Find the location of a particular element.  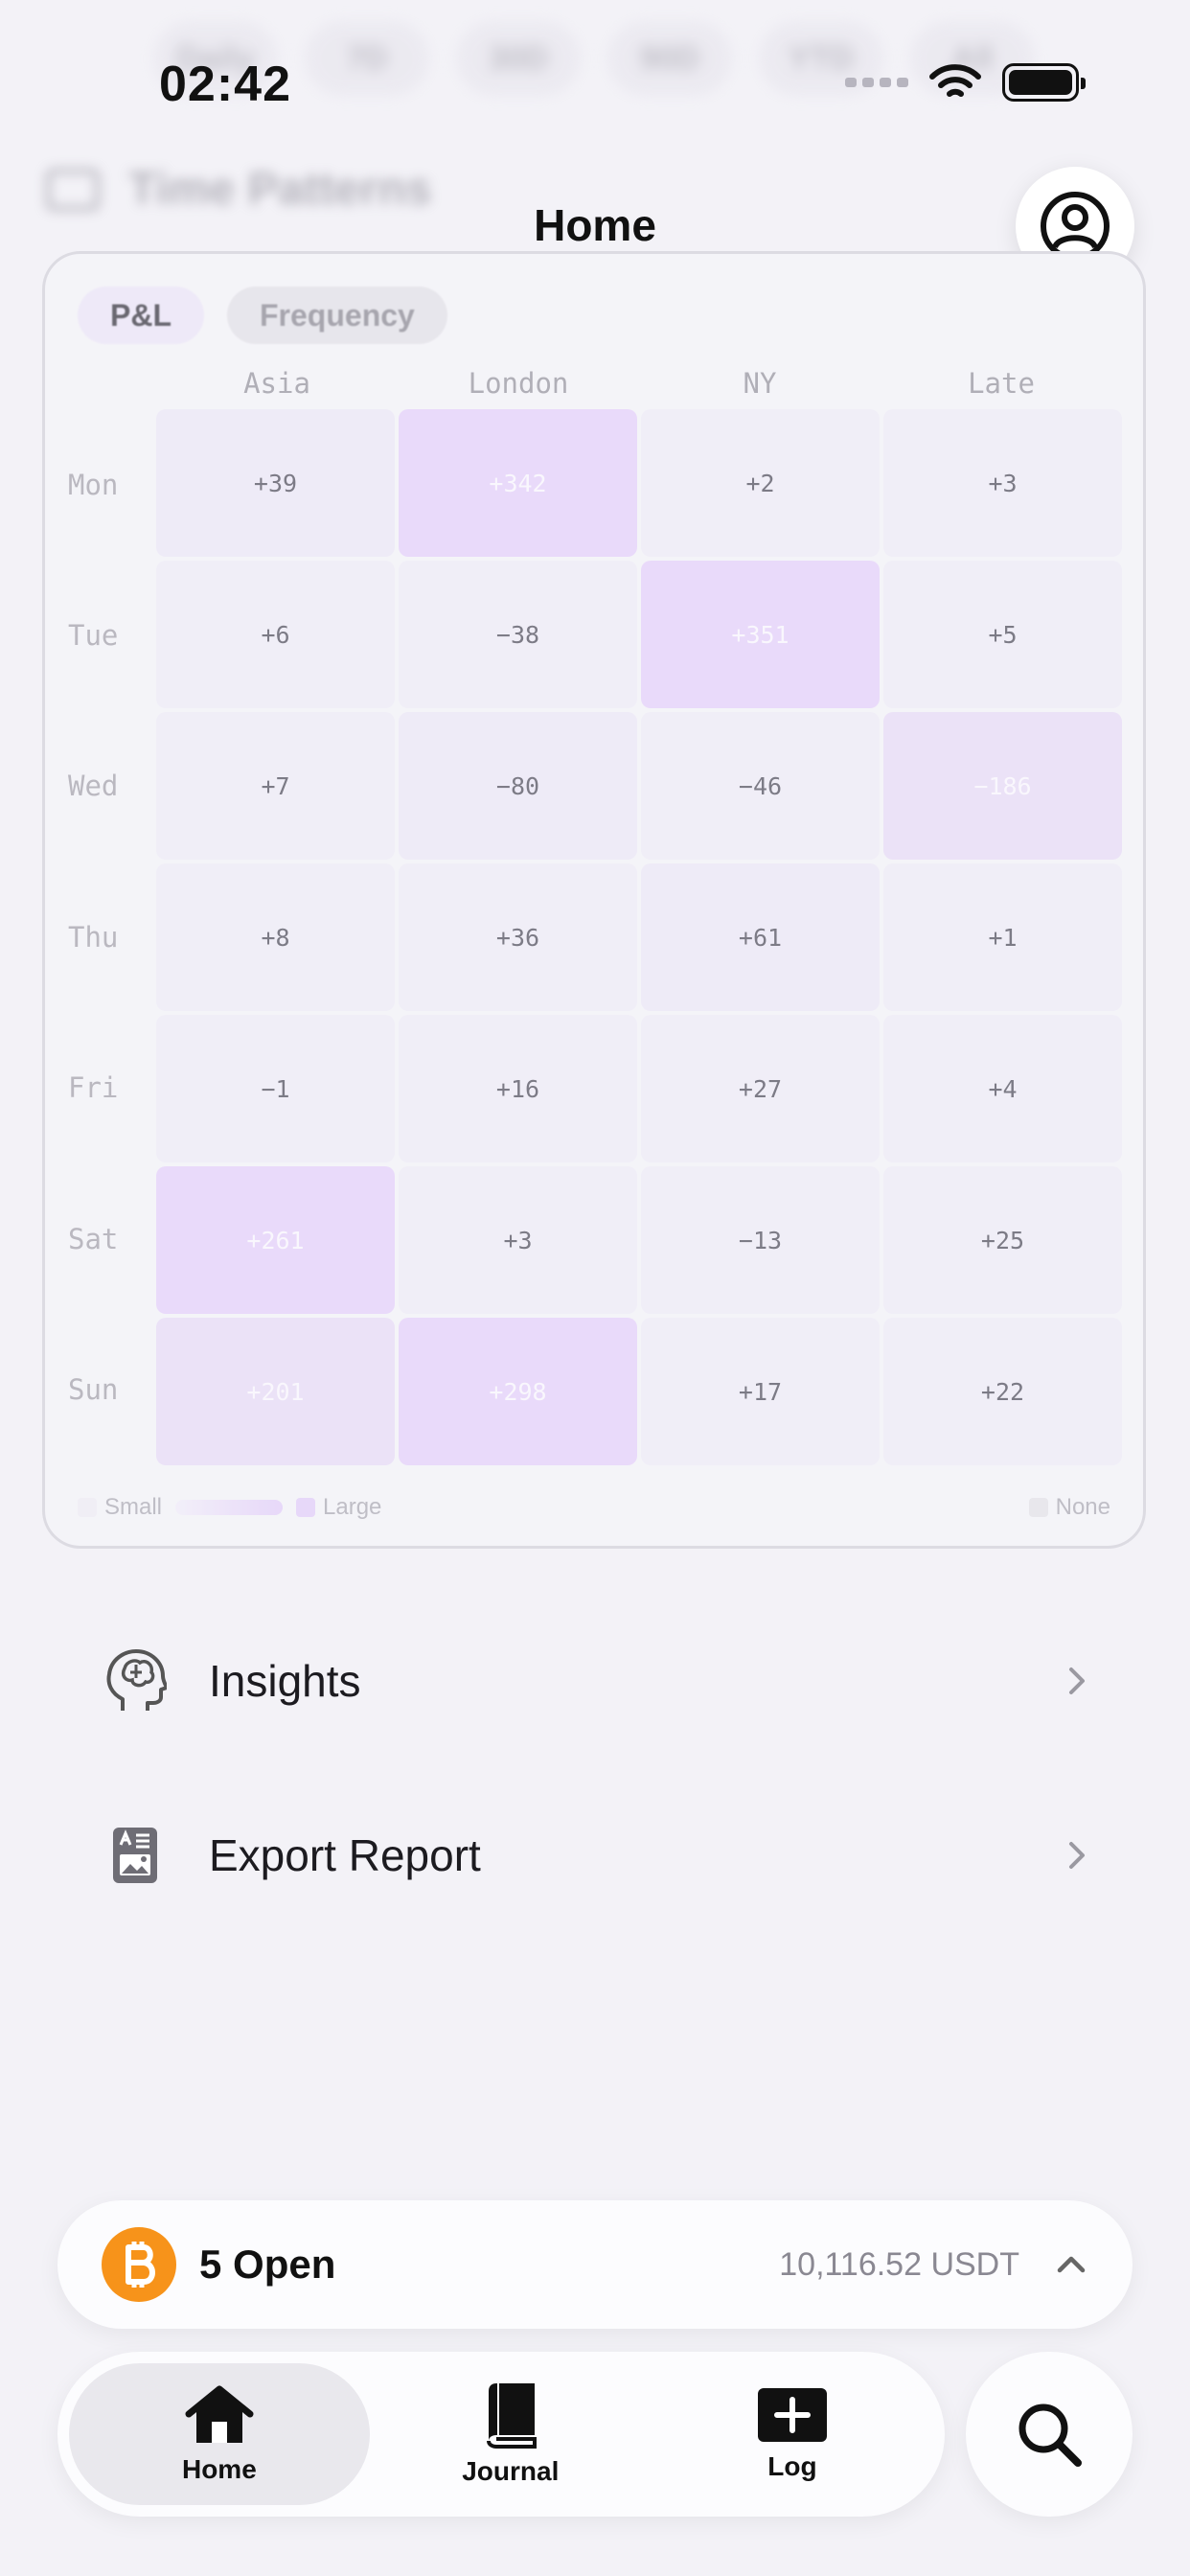

heatmap-cell: −80 is located at coordinates (518, 786).